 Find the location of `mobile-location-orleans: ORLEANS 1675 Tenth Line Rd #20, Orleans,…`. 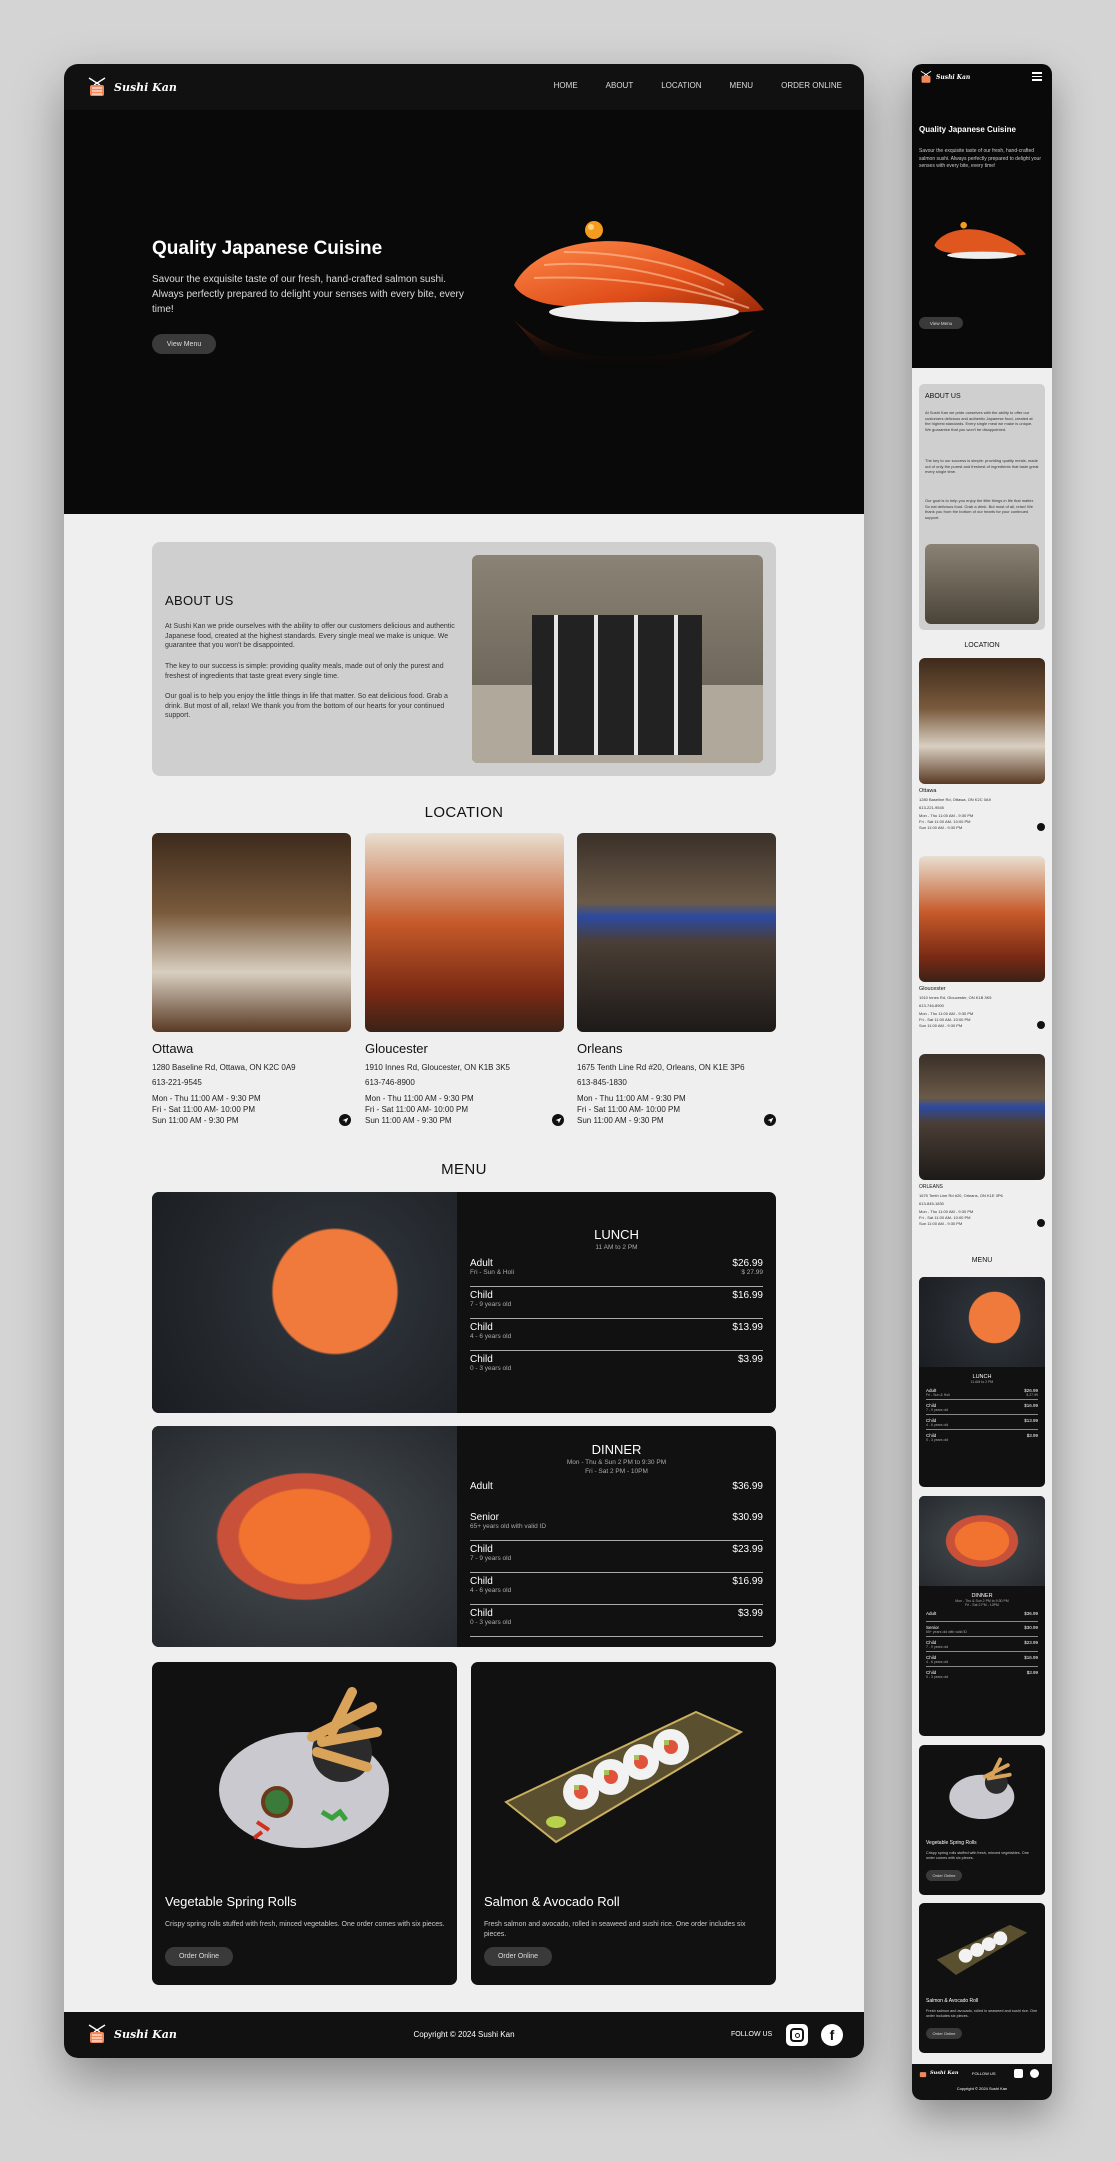

mobile-location-orleans: ORLEANS 1675 Tenth Line Rd #20, Orleans,… is located at coordinates (982, 1205).